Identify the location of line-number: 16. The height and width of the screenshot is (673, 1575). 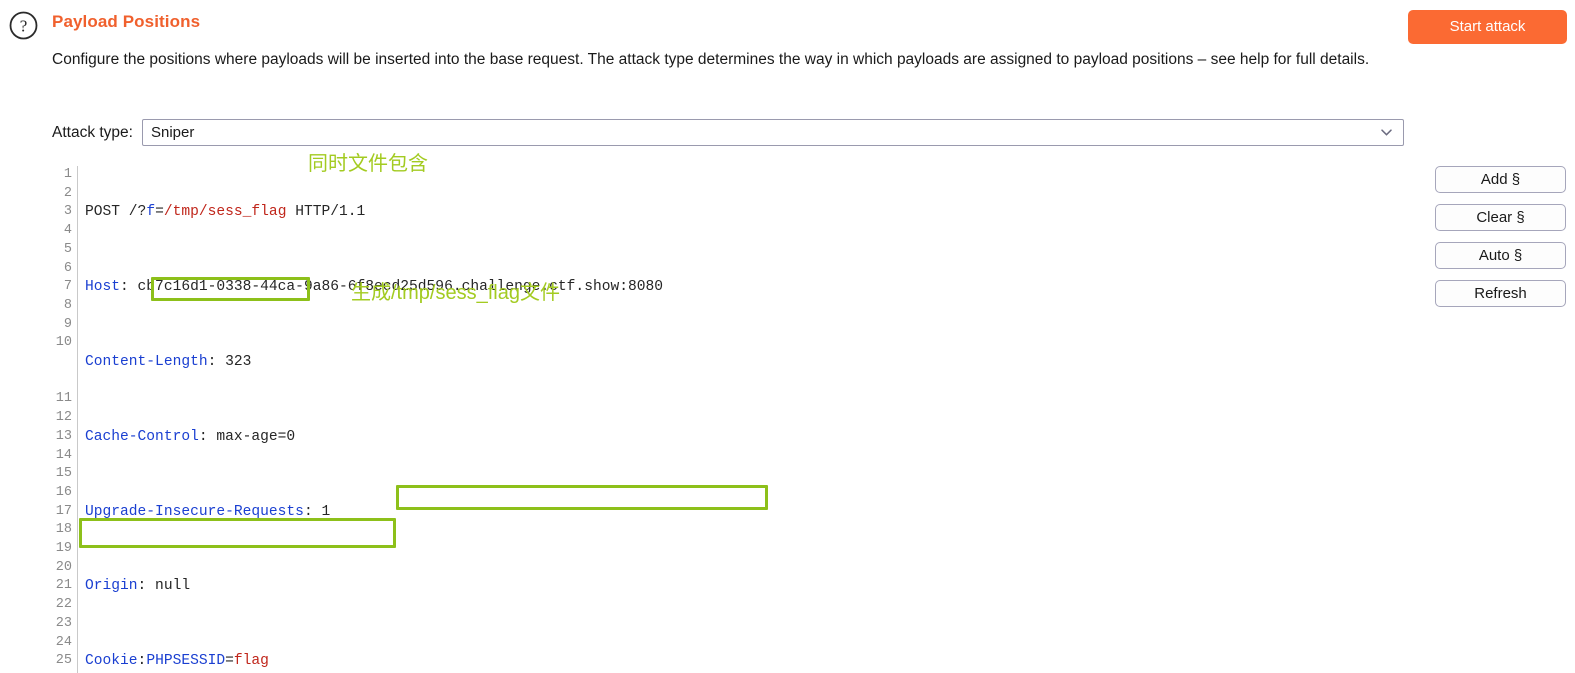
(63, 492).